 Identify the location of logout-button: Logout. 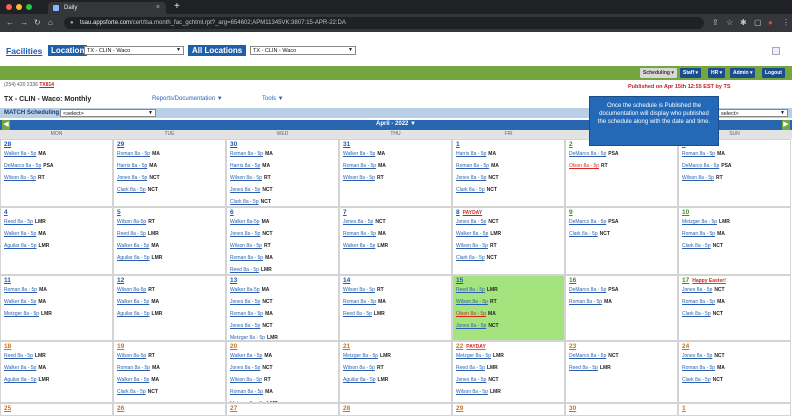
(773, 73).